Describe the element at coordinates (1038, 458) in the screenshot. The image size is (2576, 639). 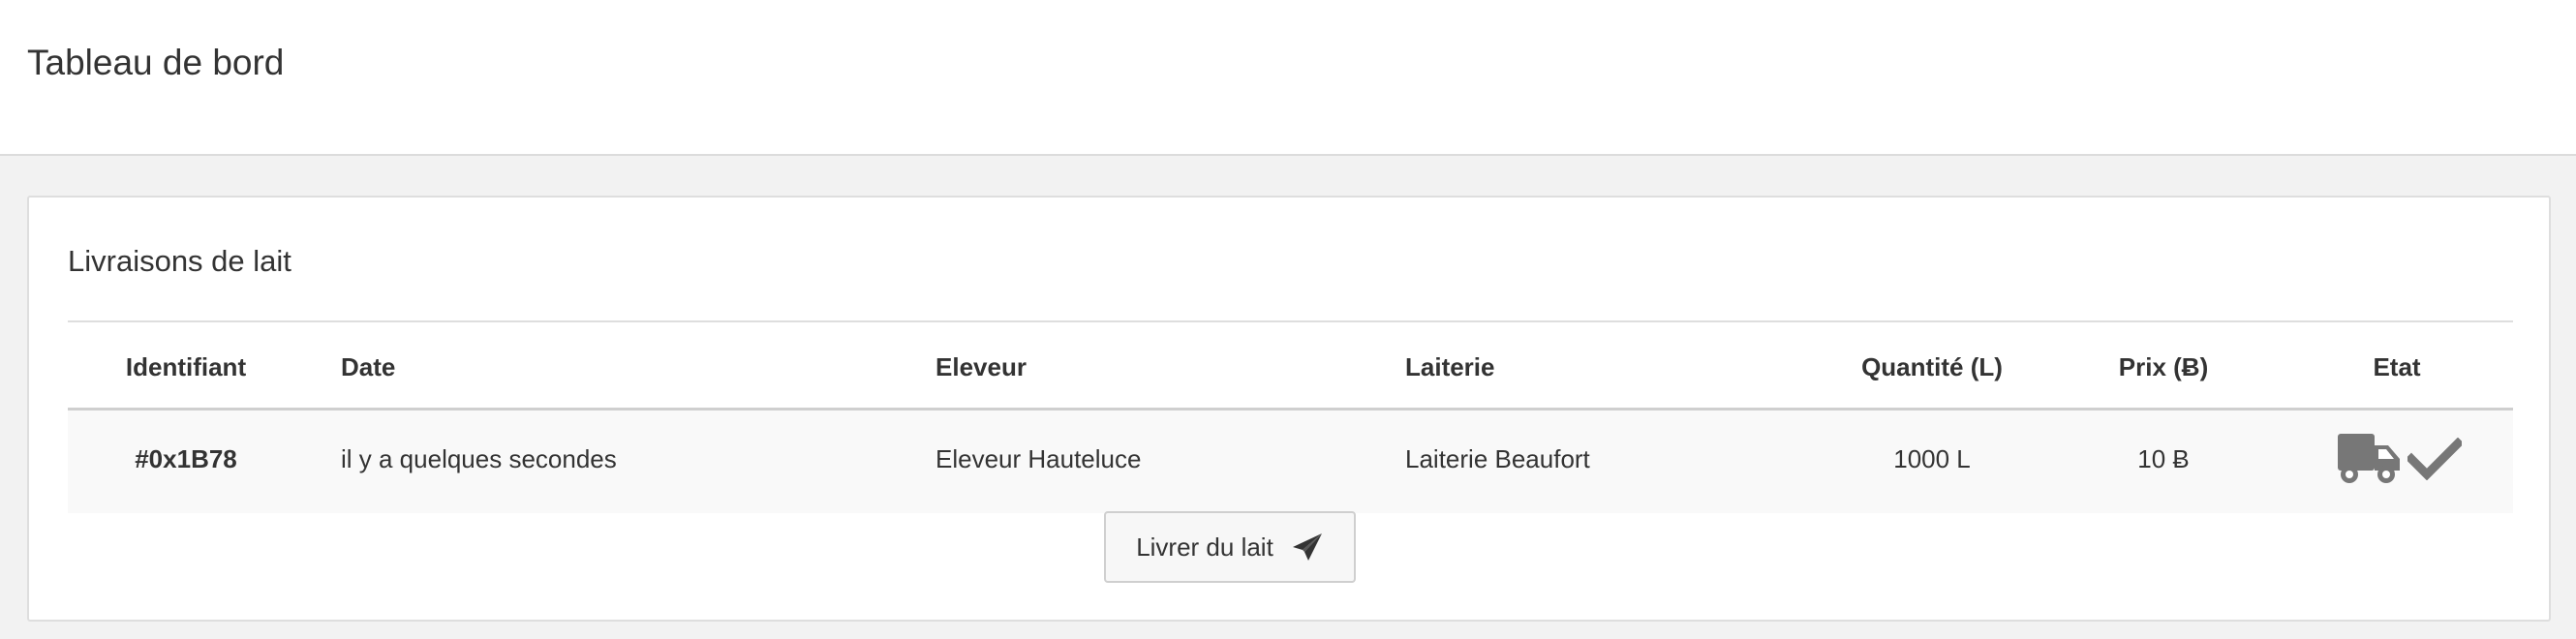
I see `cell-eleveur: Eleveur Hauteluce` at that location.